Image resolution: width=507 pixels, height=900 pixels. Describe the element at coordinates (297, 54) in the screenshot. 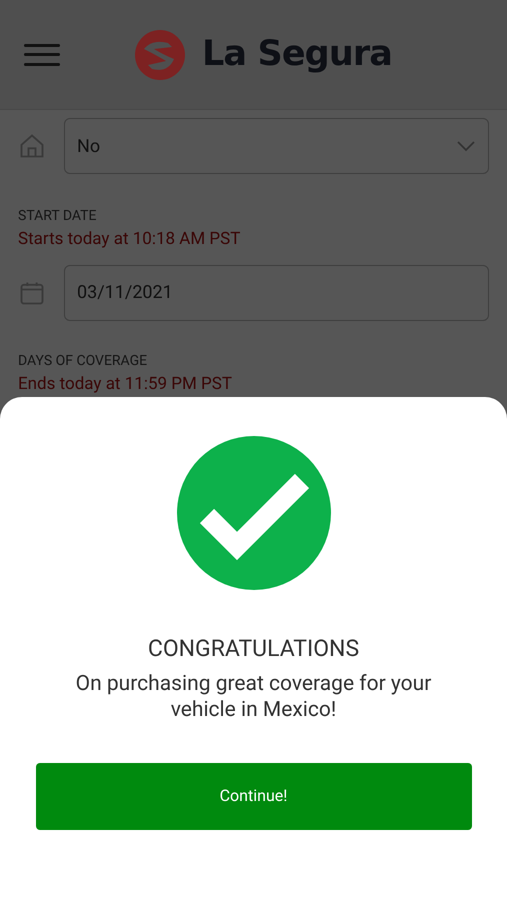

I see `brand-name: La Segura` at that location.